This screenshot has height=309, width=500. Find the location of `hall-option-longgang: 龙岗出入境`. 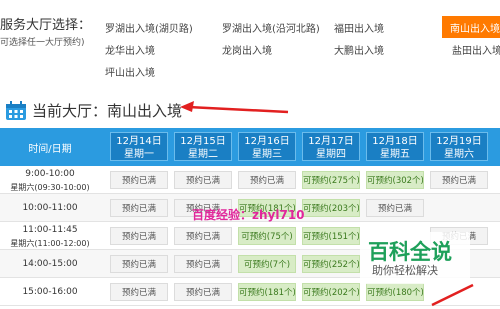

hall-option-longgang: 龙岗出入境 is located at coordinates (247, 49).